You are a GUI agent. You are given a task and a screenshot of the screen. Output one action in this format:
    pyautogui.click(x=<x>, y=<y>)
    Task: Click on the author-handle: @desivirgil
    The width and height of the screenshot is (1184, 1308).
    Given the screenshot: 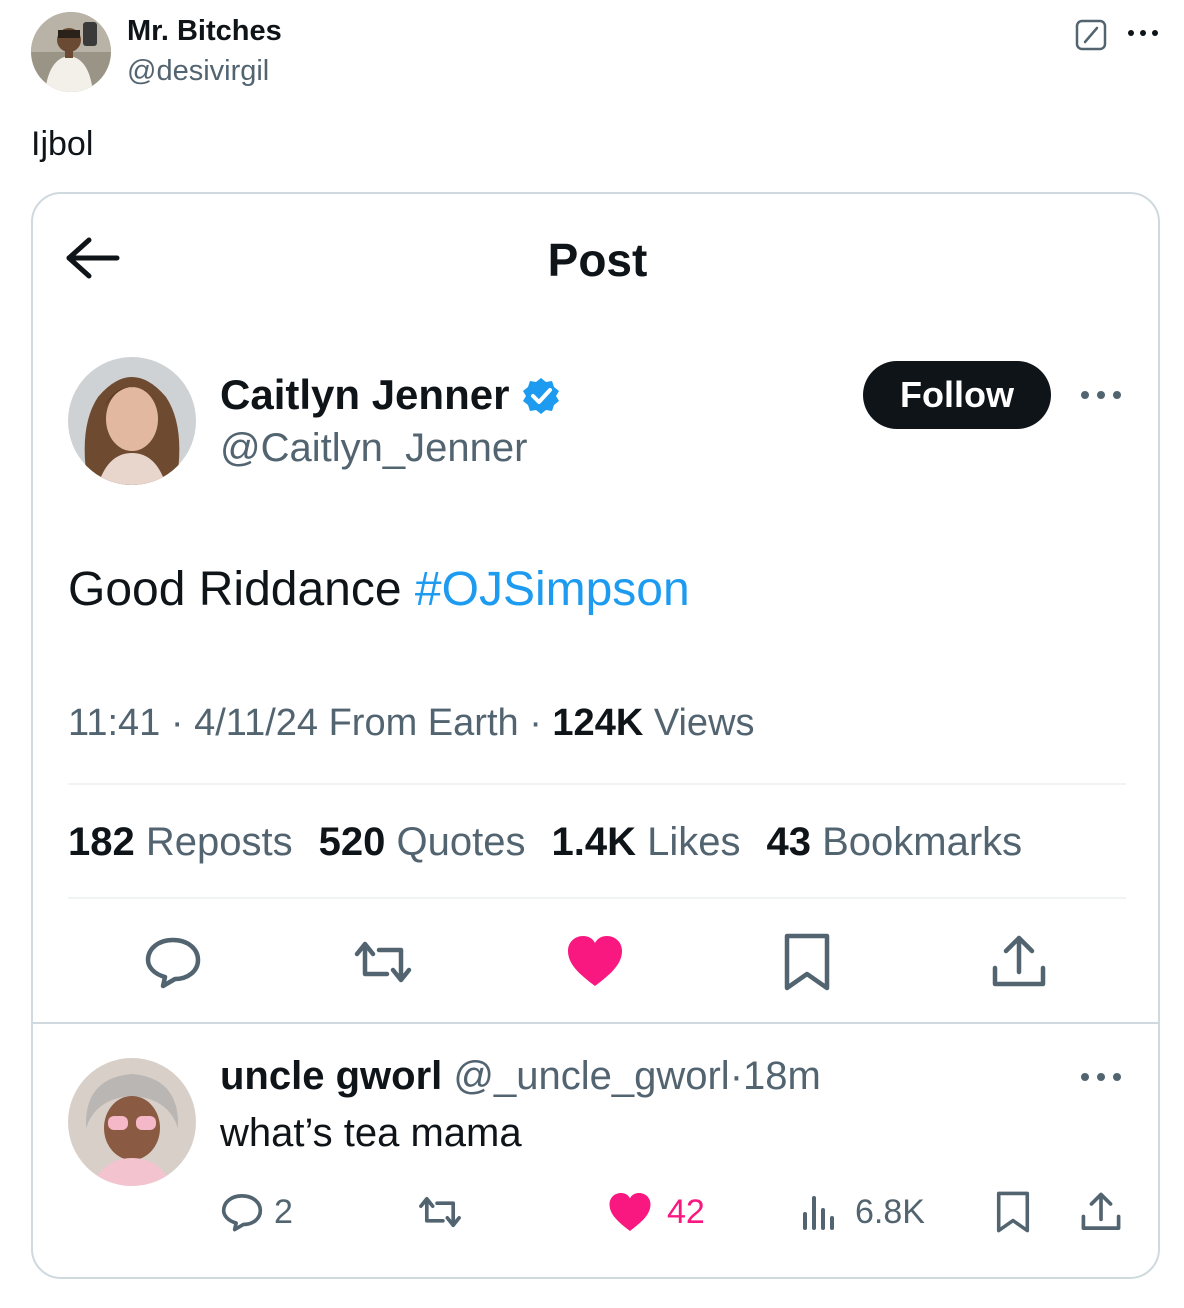 What is the action you would take?
    pyautogui.click(x=198, y=71)
    